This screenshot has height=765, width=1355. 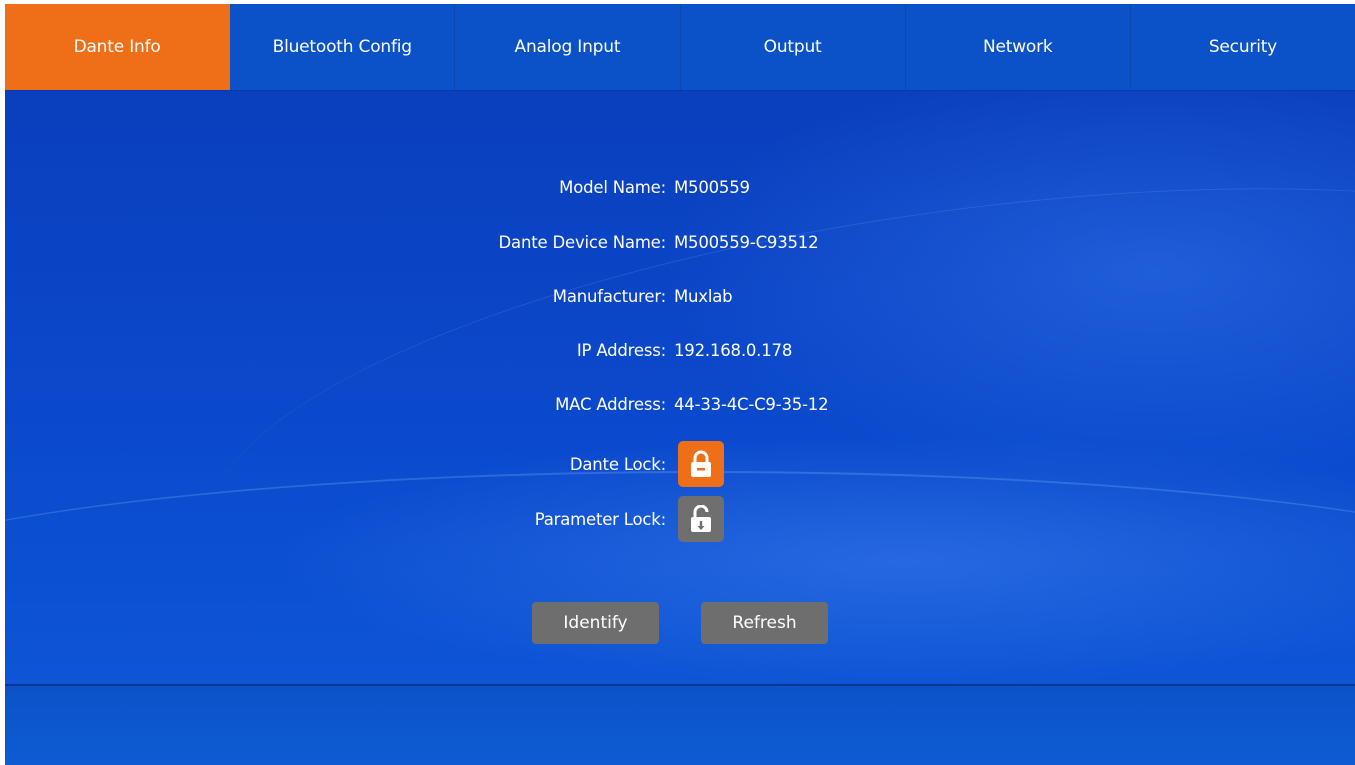 I want to click on dante-lock-label: Dante Lock:, so click(x=617, y=464).